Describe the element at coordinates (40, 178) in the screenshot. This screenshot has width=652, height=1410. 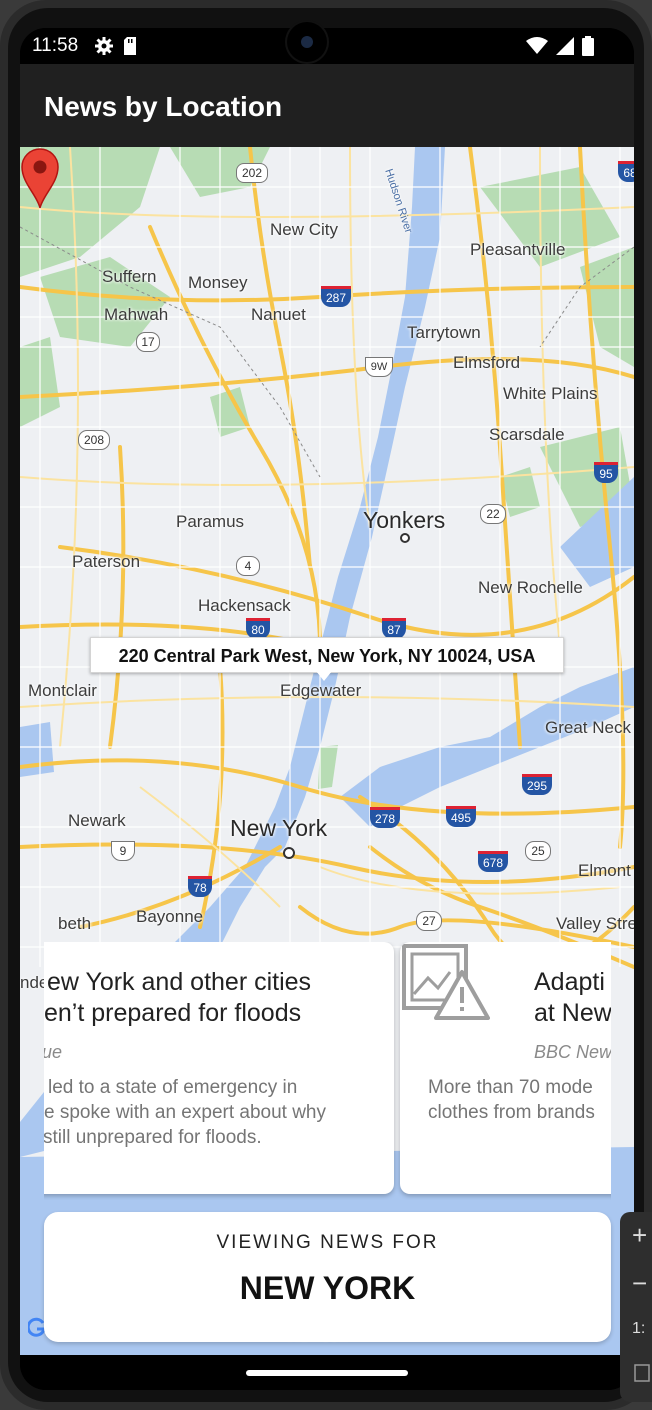
I see `map-marker-pin-icon` at that location.